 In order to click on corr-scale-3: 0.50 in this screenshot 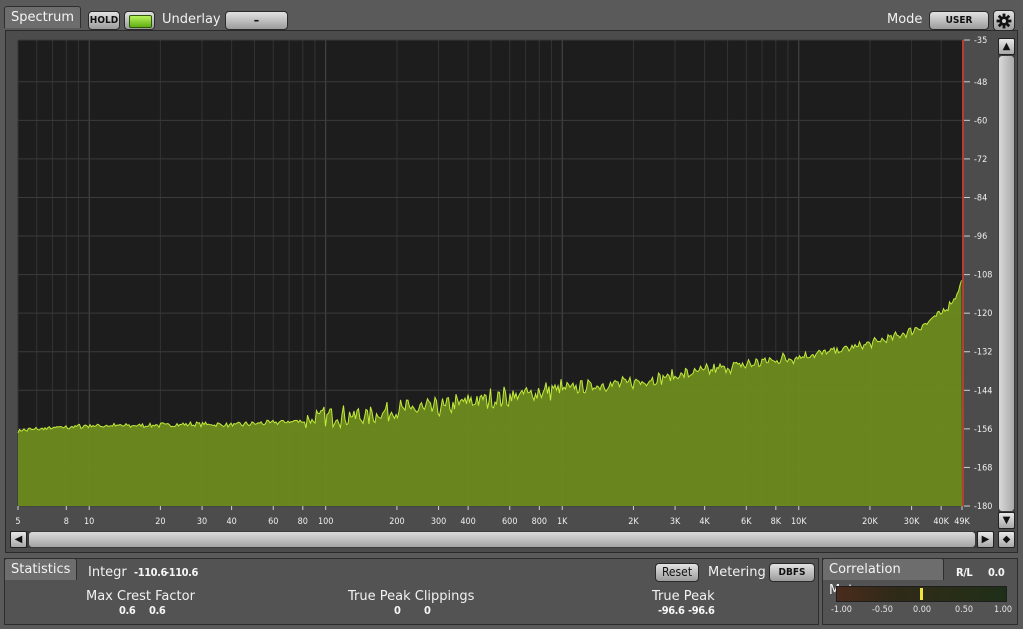, I will do `click(964, 610)`.